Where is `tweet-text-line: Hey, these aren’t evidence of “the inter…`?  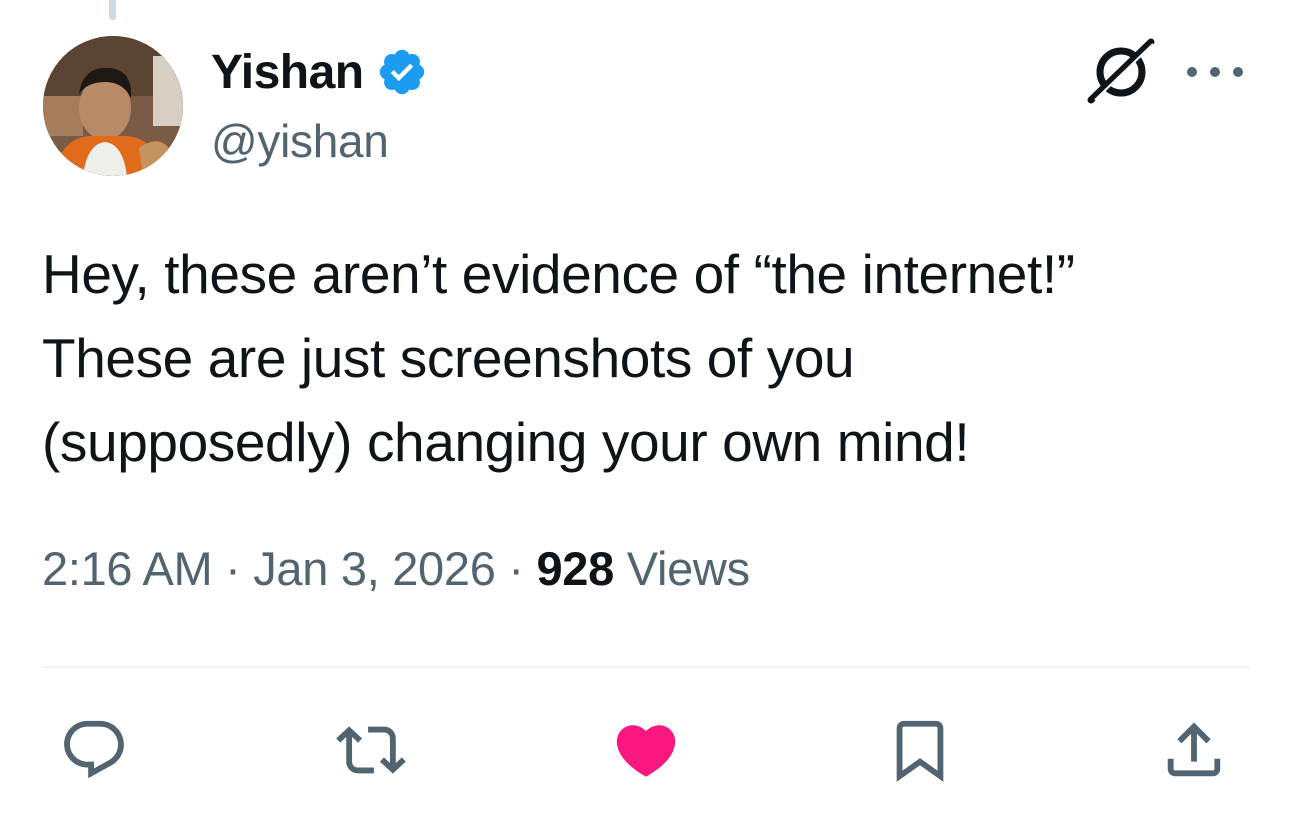
tweet-text-line: Hey, these aren’t evidence of “the inter… is located at coordinates (558, 274).